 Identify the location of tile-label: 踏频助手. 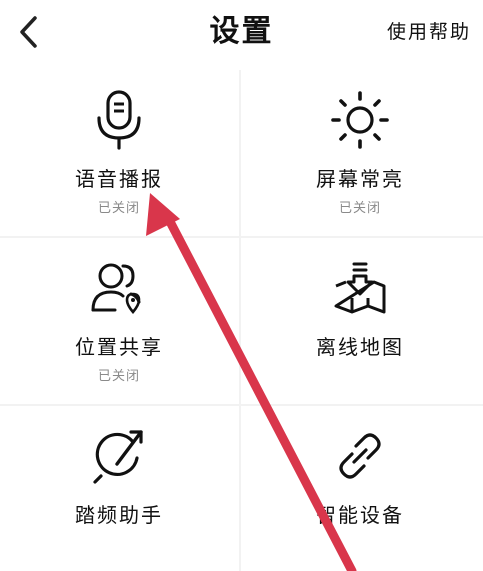
(119, 515).